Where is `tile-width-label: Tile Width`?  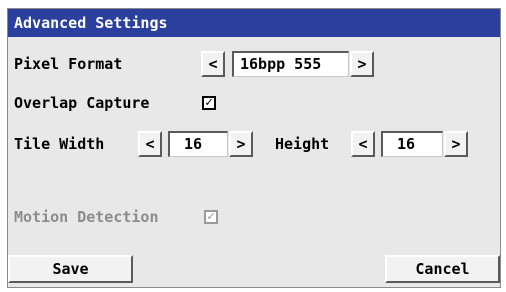 tile-width-label: Tile Width is located at coordinates (59, 144).